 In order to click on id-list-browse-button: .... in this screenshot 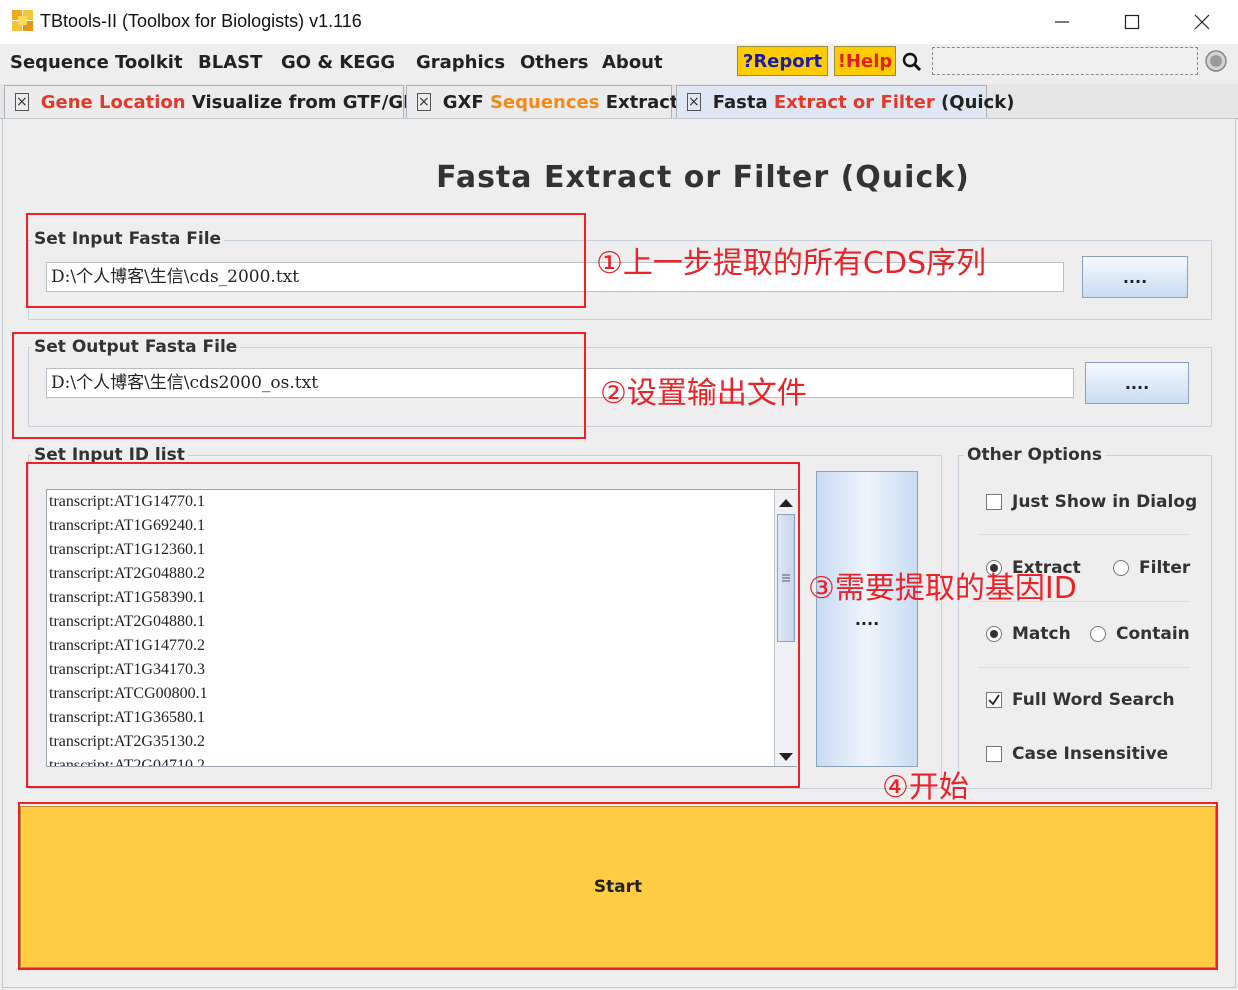, I will do `click(867, 619)`.